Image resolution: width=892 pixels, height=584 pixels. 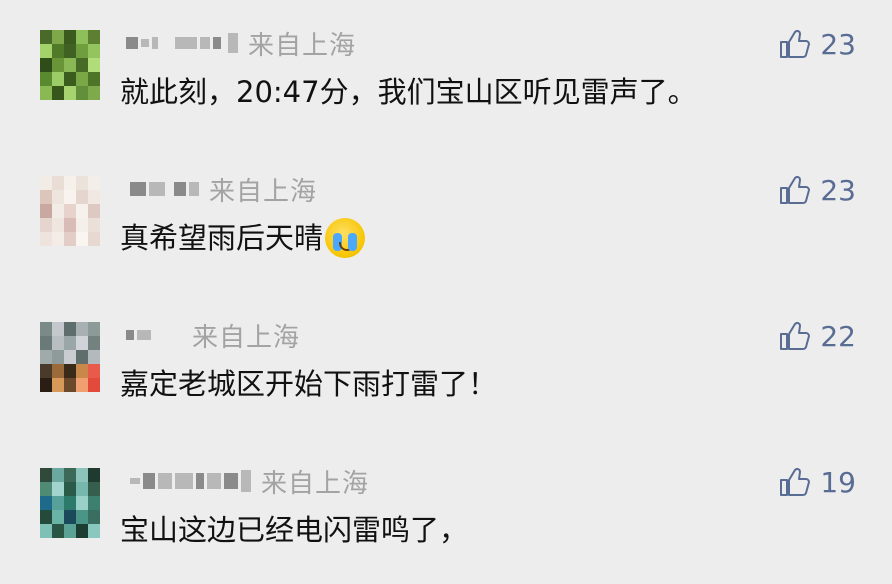 I want to click on like-button: 22, so click(x=817, y=336).